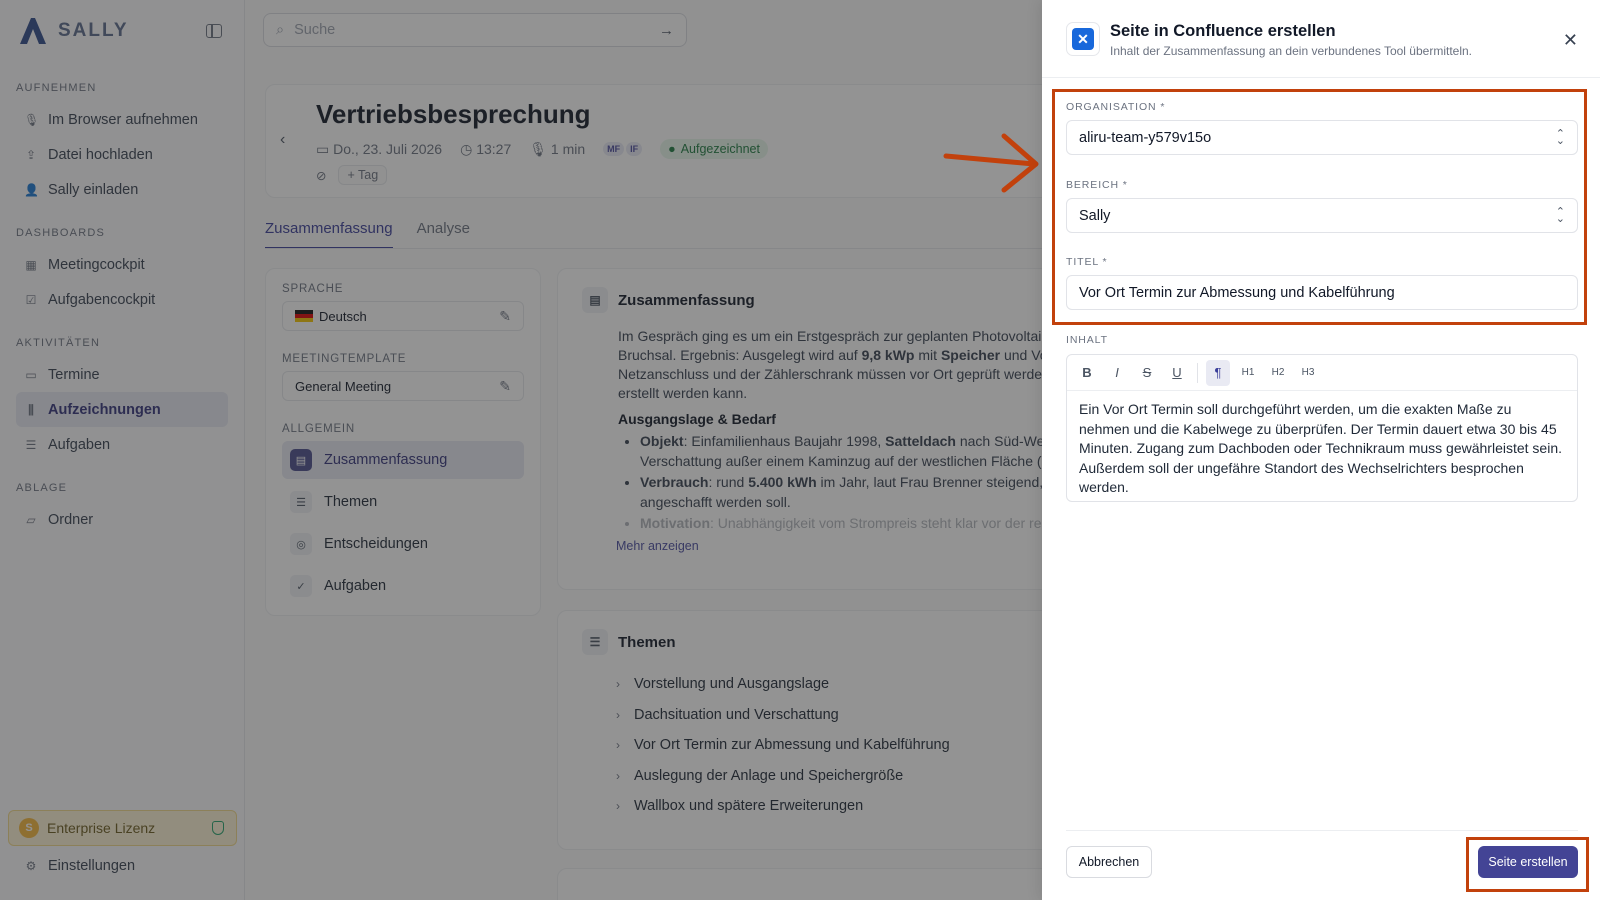 This screenshot has height=900, width=1600. What do you see at coordinates (1197, 372) in the screenshot?
I see `toolbar-divider` at bounding box center [1197, 372].